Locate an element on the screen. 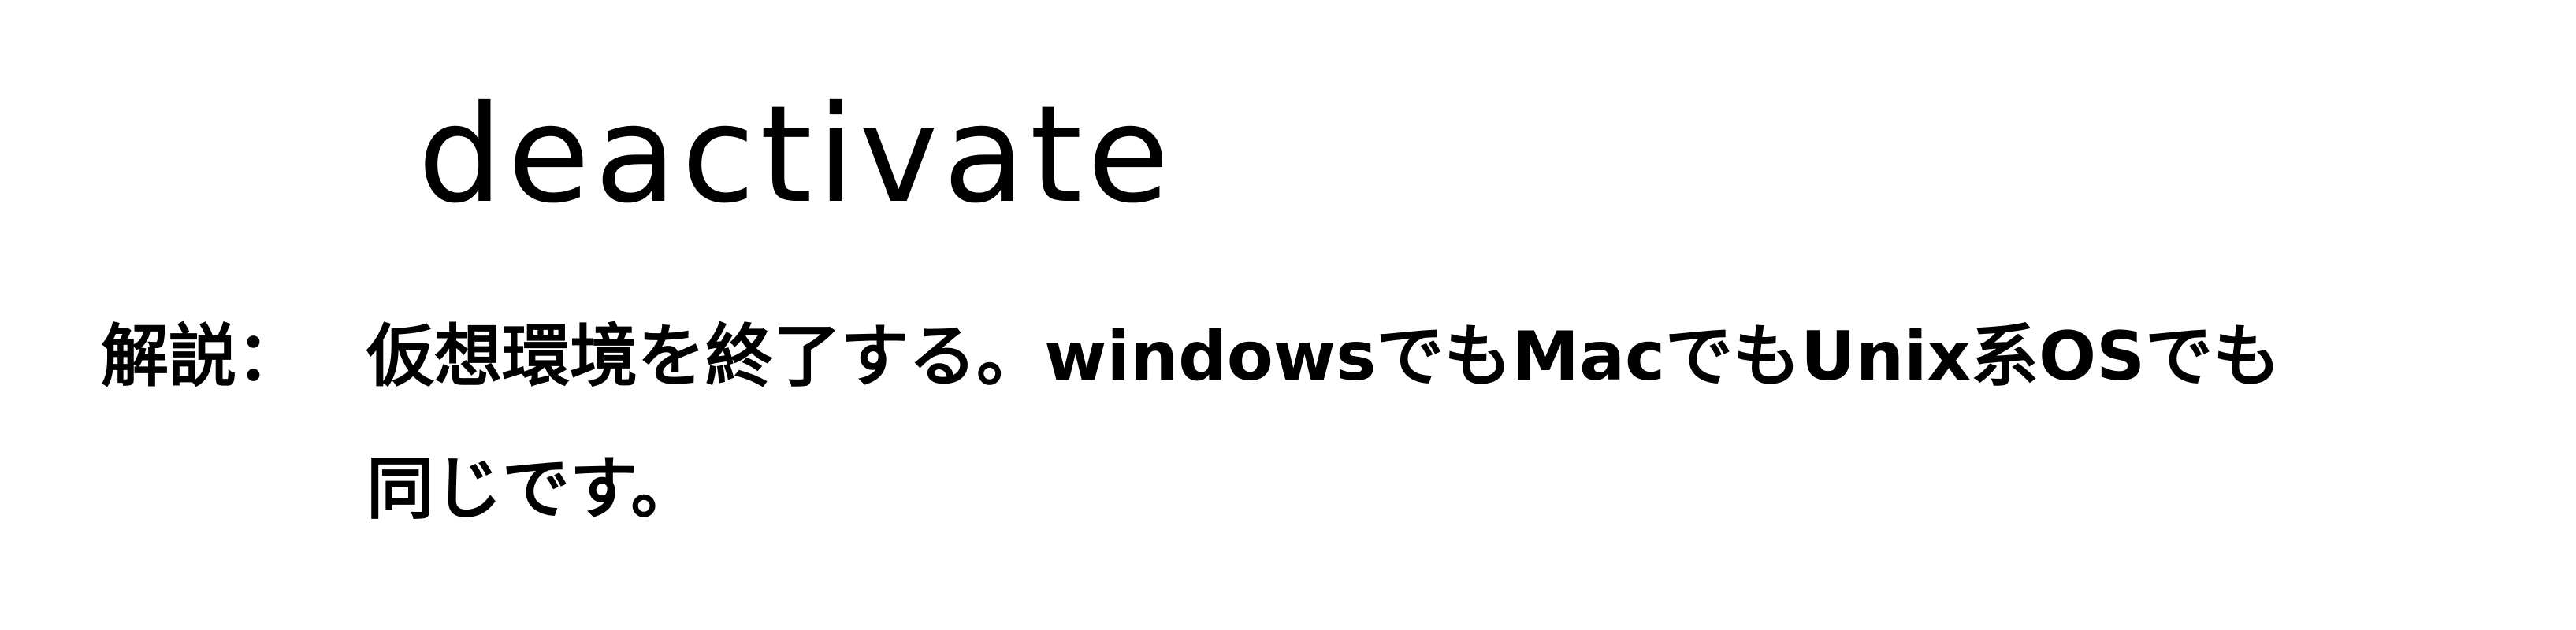  explanation-line-2: 同じです。 is located at coordinates (532, 489).